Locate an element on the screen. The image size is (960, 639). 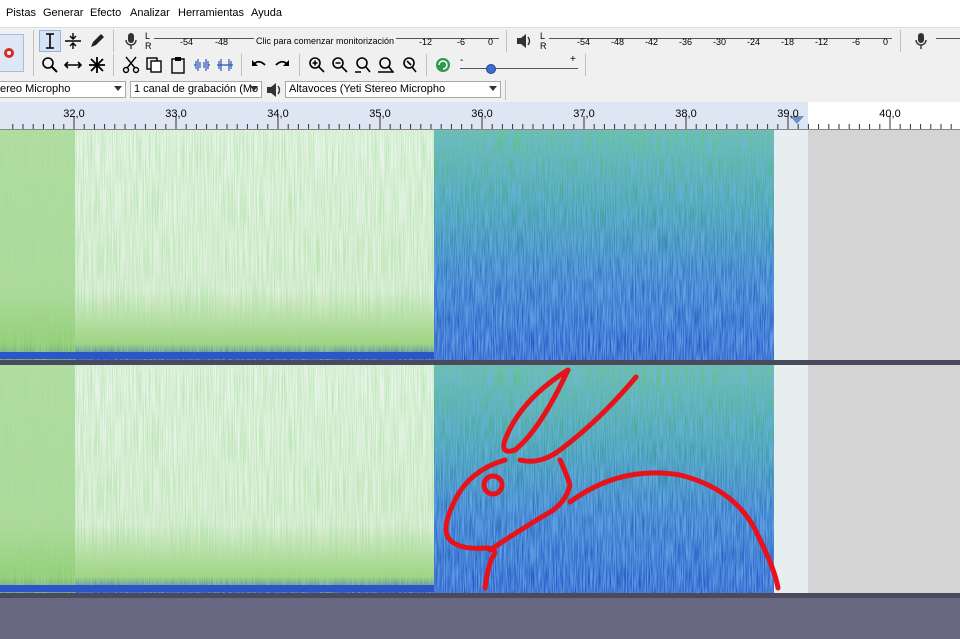
redo-icon is located at coordinates (282, 63).